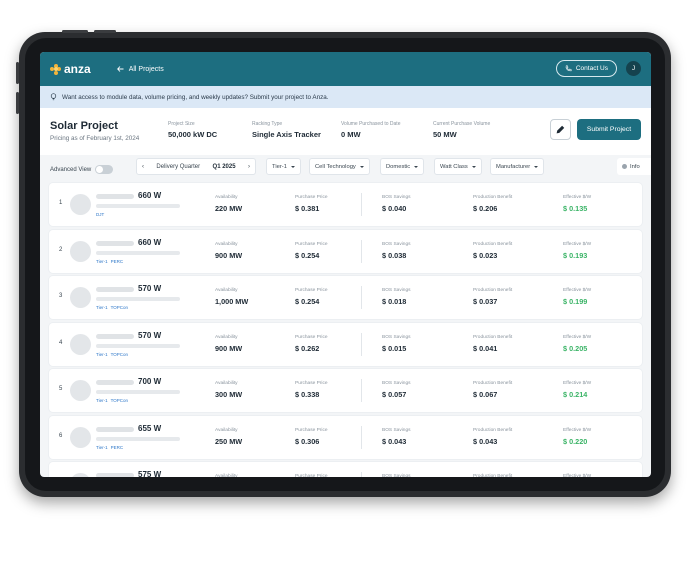 The height and width of the screenshot is (570, 700). What do you see at coordinates (577, 204) in the screenshot?
I see `cell-effective: Effective $/W $ 0.135` at bounding box center [577, 204].